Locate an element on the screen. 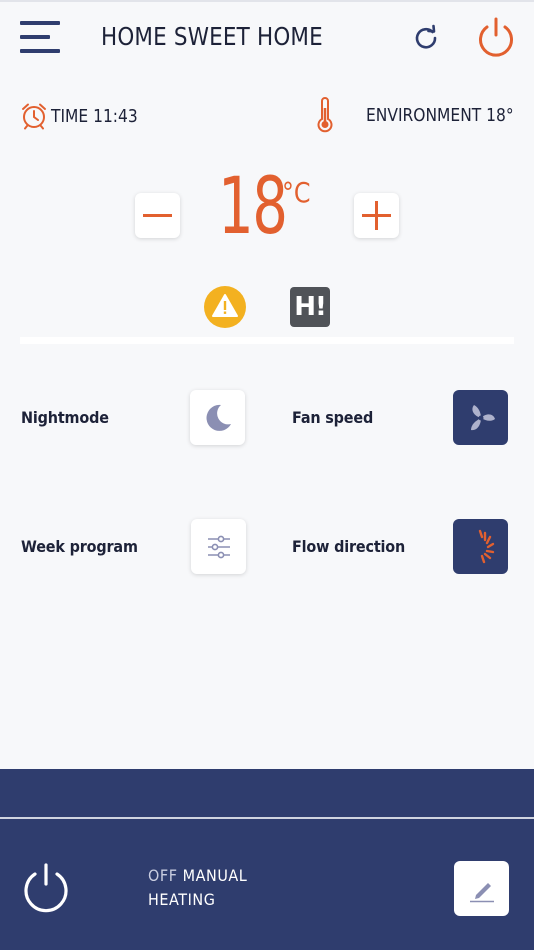  fan-icon is located at coordinates (482, 417).